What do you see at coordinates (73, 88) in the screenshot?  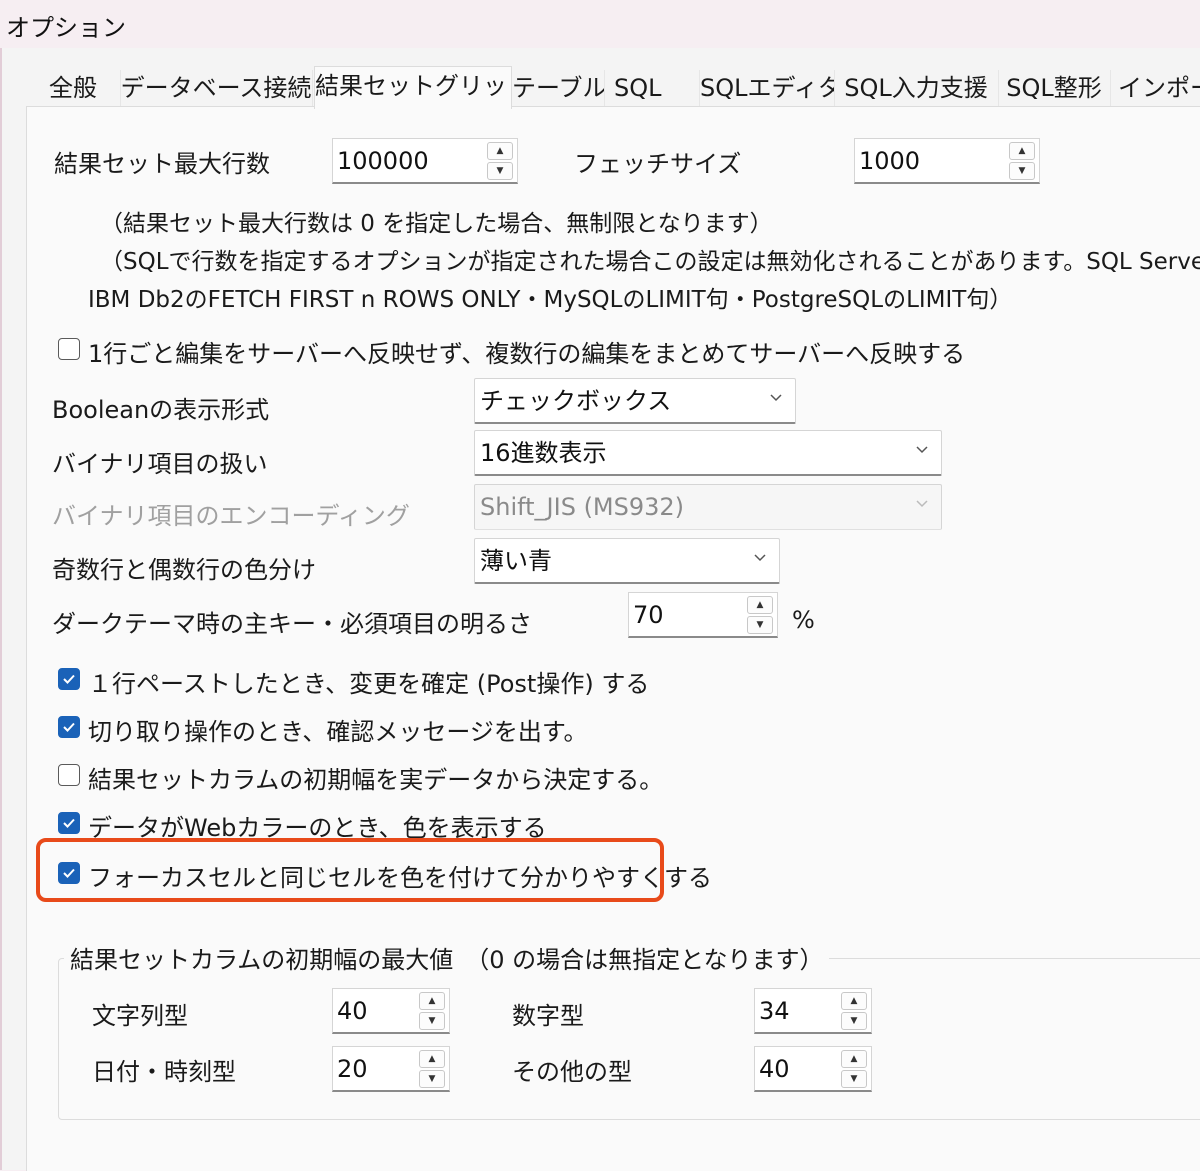 I see `tab-general: 全般` at bounding box center [73, 88].